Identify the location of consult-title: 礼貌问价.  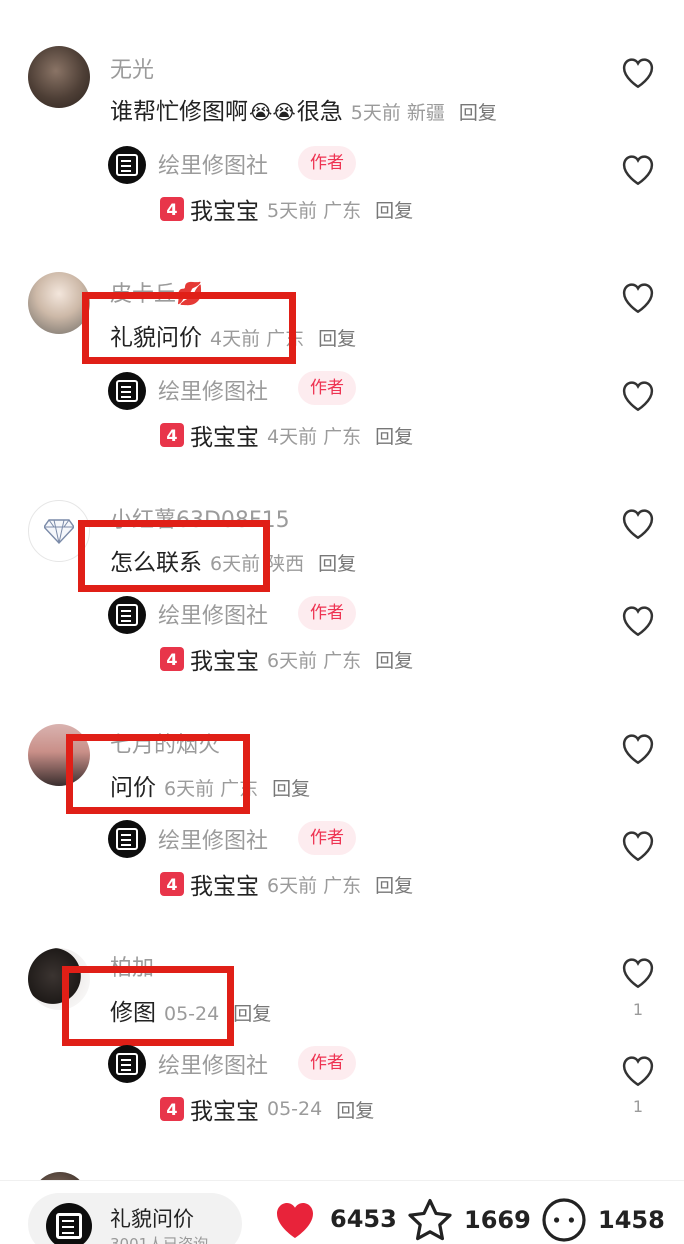
(152, 1219).